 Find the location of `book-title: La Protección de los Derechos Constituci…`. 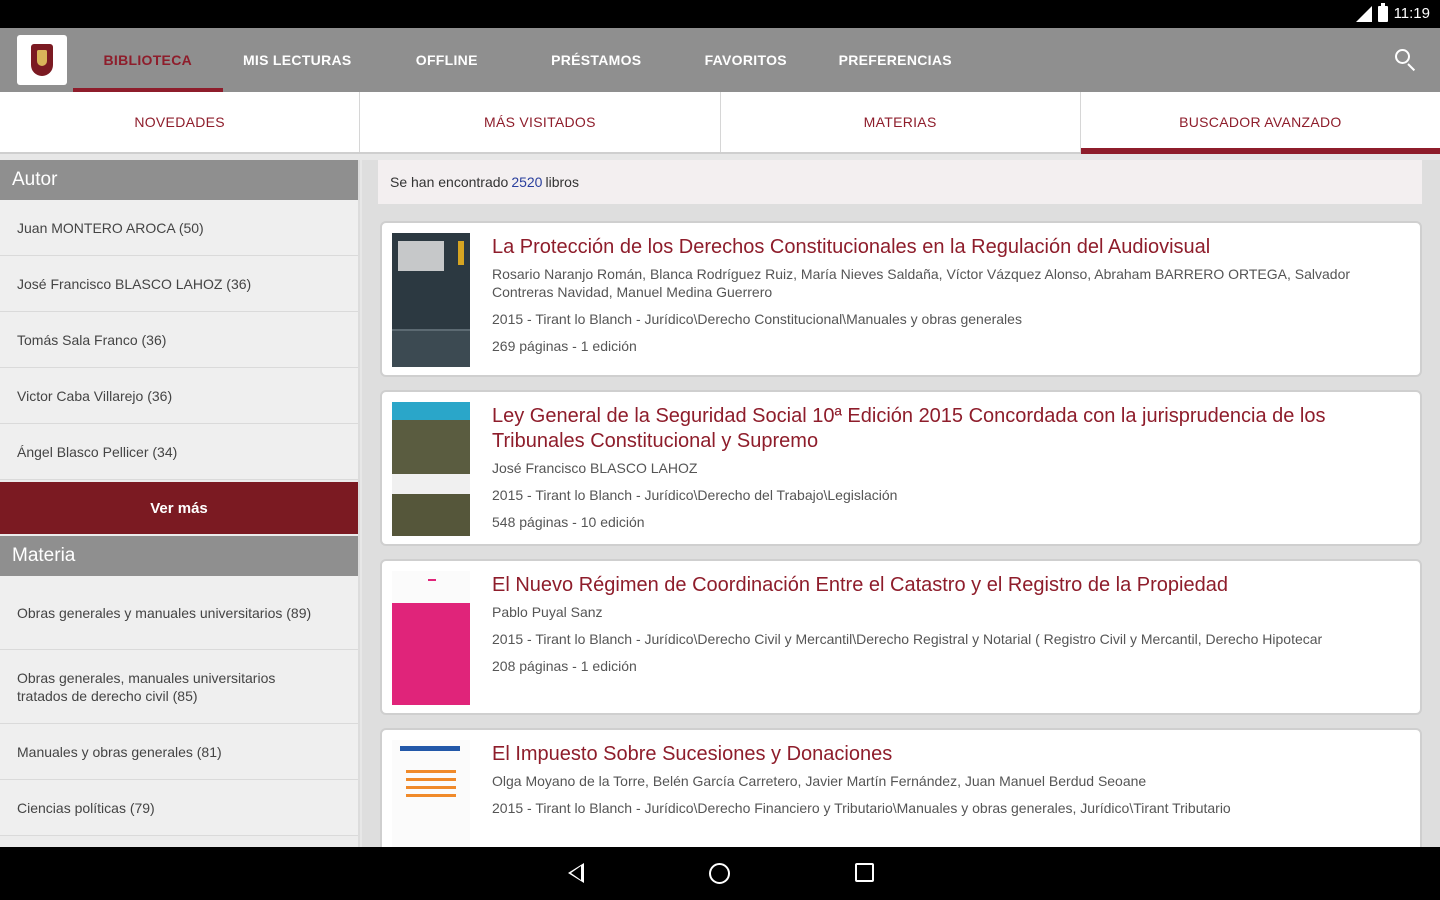

book-title: La Protección de los Derechos Constituci… is located at coordinates (851, 247).